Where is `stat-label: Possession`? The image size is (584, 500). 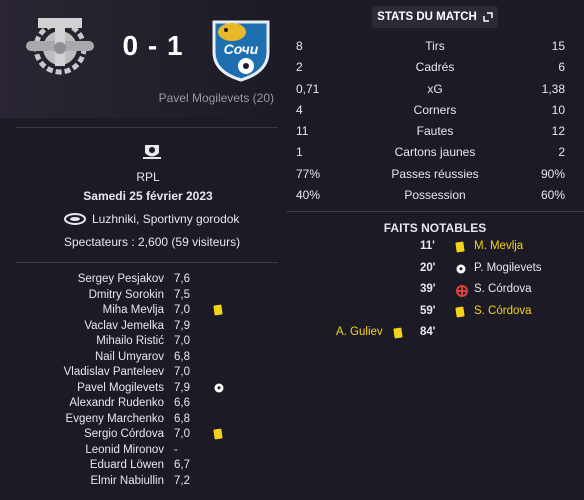
stat-label: Possession is located at coordinates (435, 195).